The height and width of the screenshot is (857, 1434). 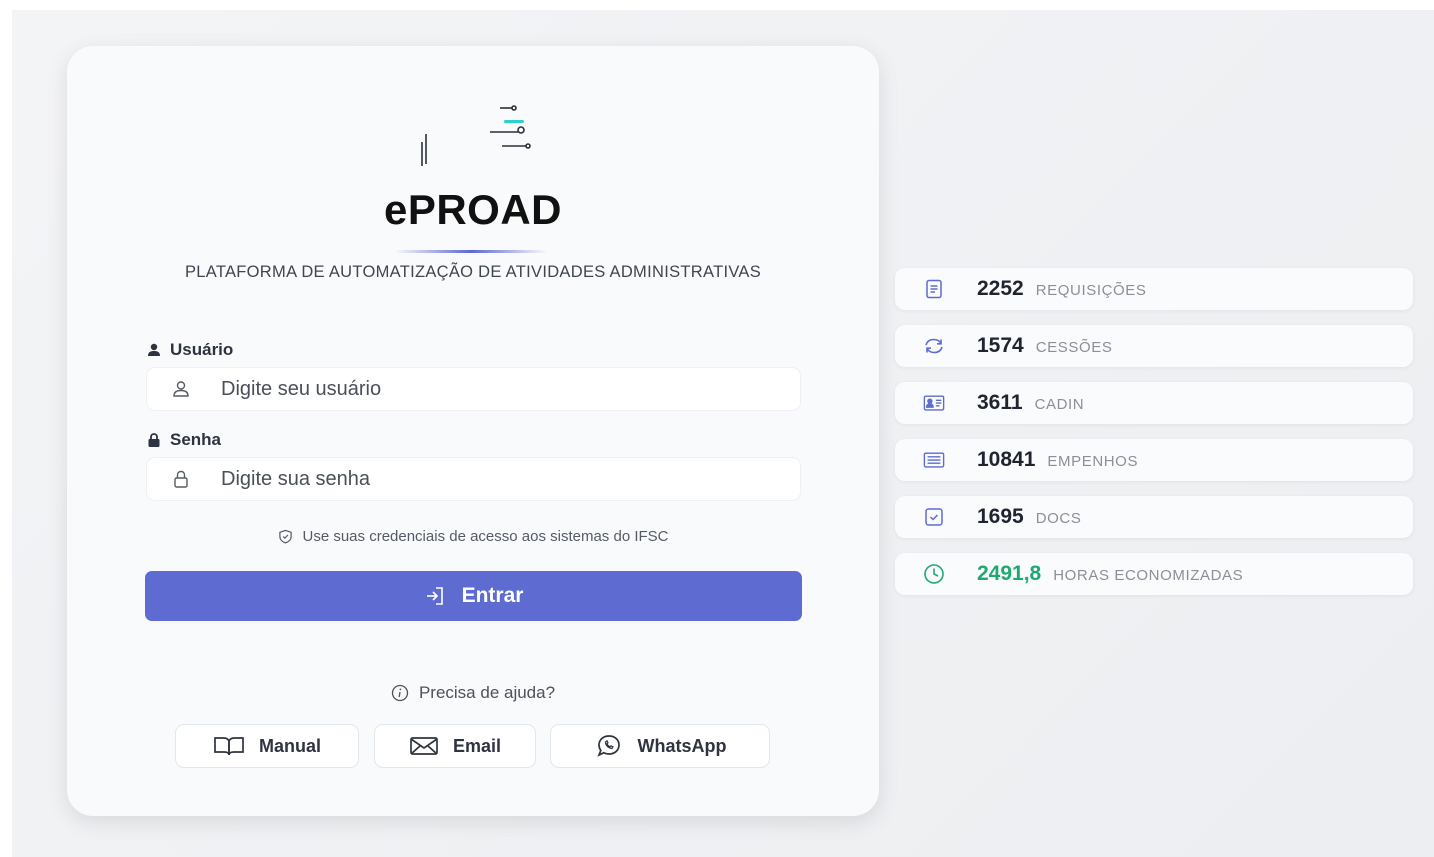 What do you see at coordinates (501, 389) in the screenshot?
I see `username-input` at bounding box center [501, 389].